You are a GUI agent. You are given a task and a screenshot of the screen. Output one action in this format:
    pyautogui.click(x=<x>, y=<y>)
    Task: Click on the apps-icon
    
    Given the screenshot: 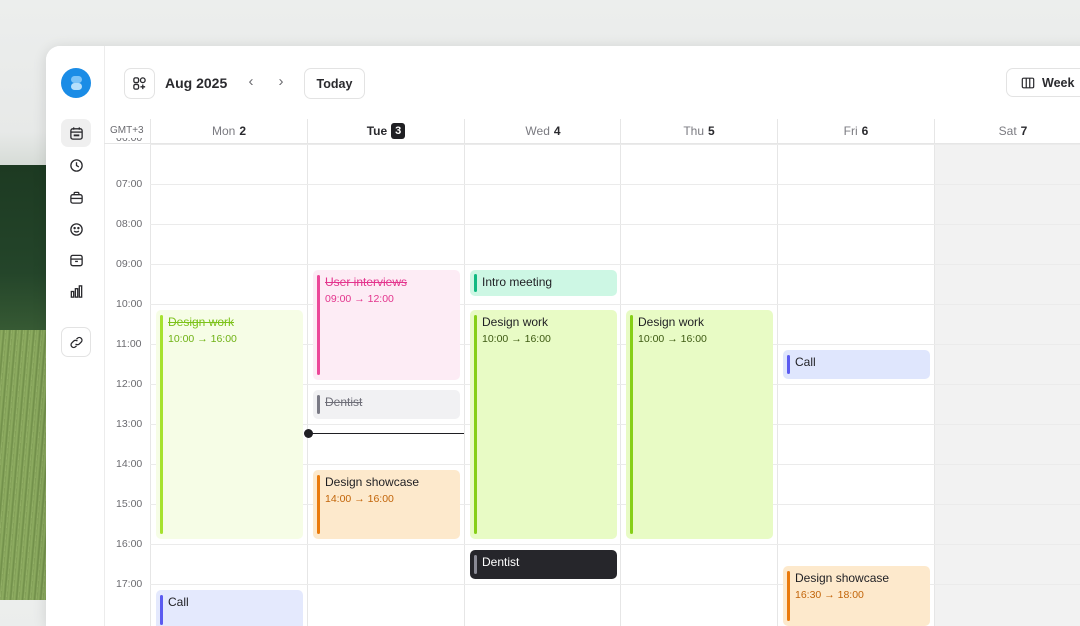 What is the action you would take?
    pyautogui.click(x=139, y=83)
    